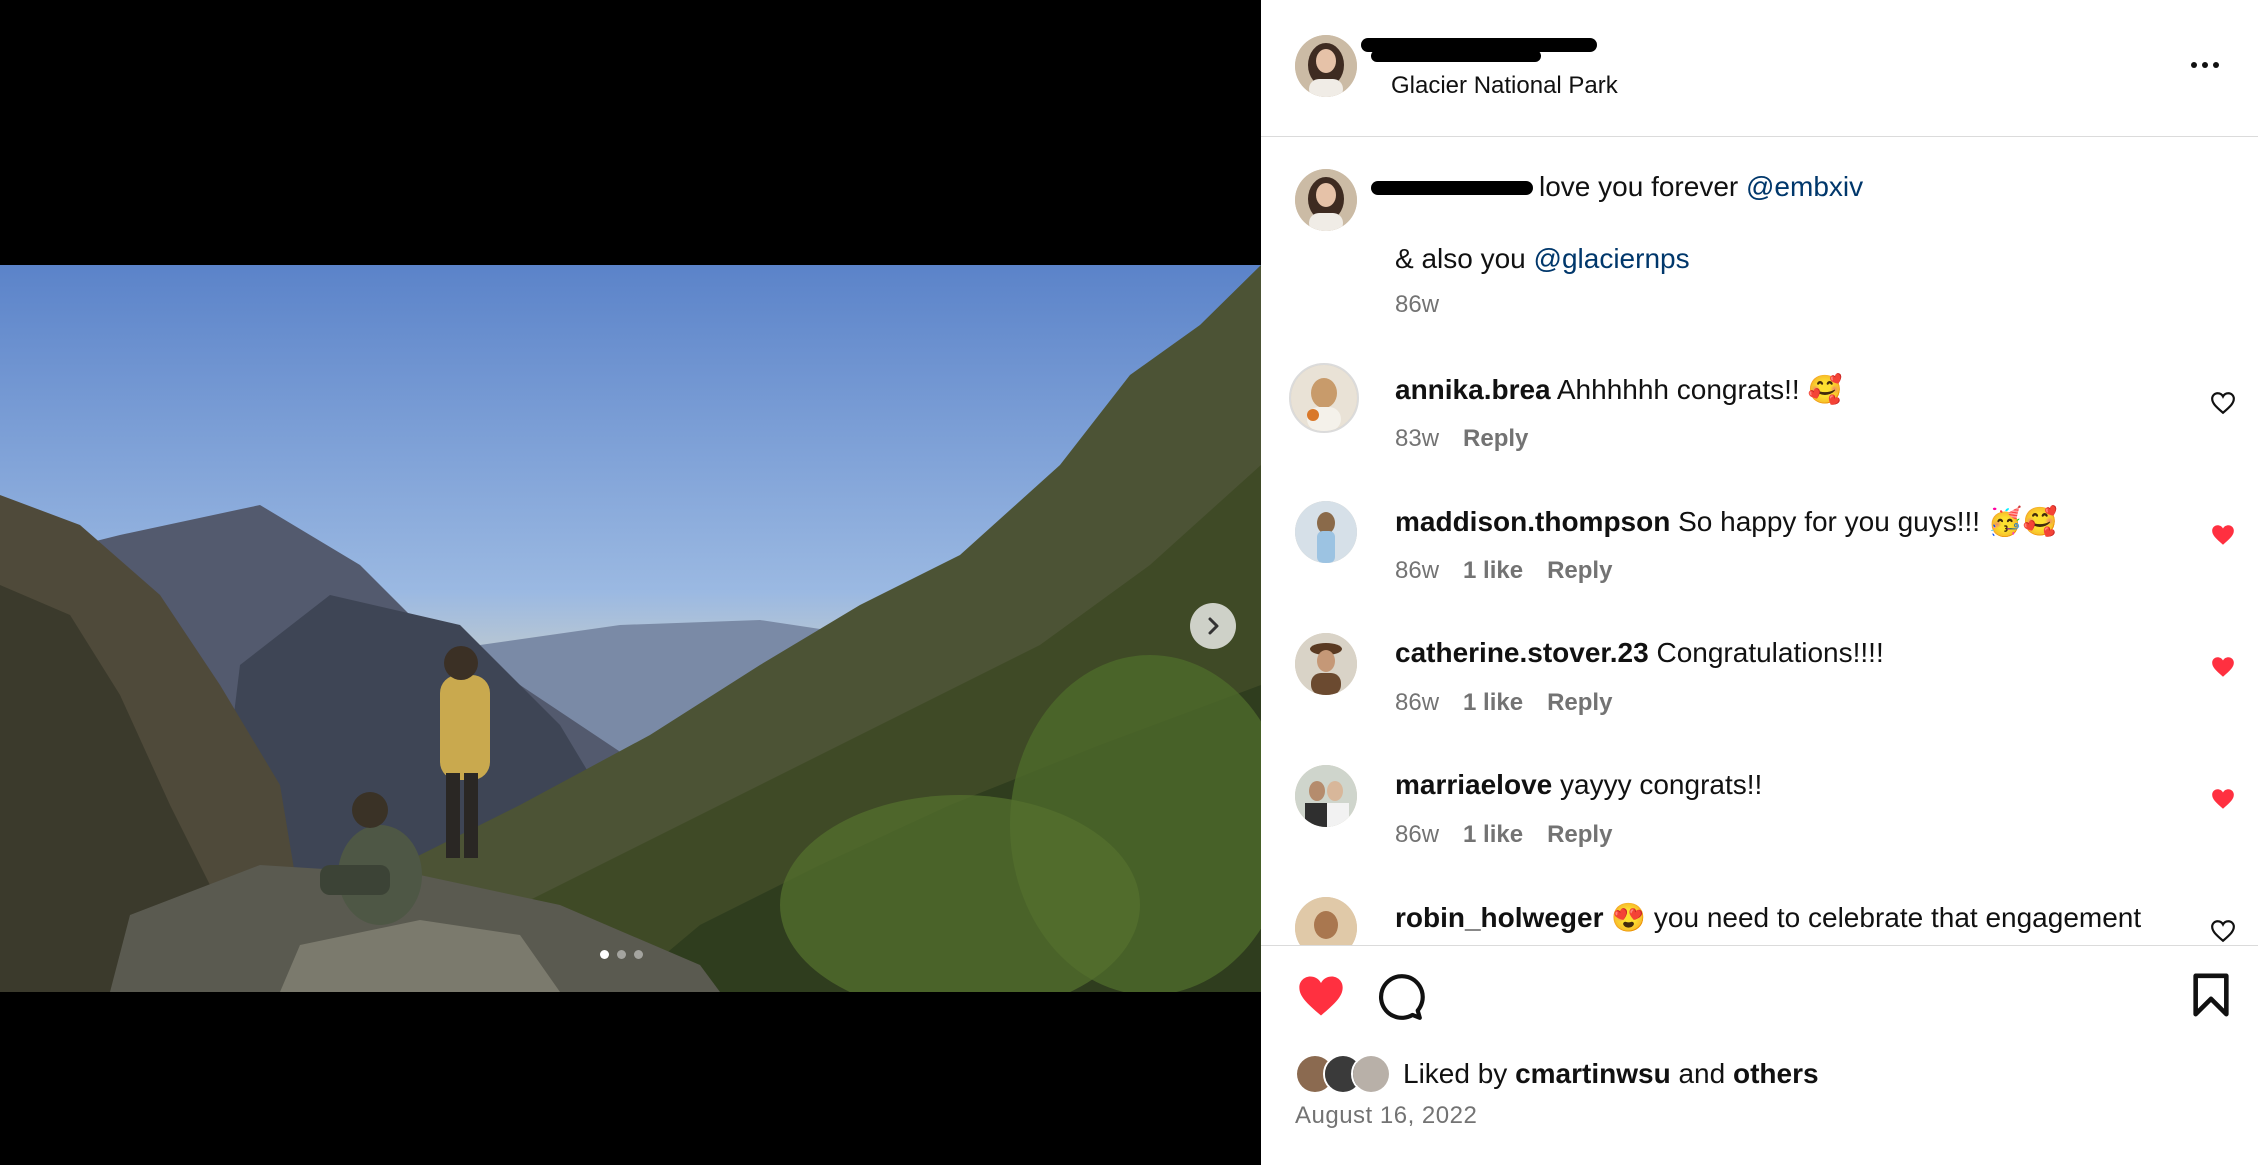 Image resolution: width=2258 pixels, height=1165 pixels. I want to click on comment-body: Congratulations!!!!, so click(1770, 652).